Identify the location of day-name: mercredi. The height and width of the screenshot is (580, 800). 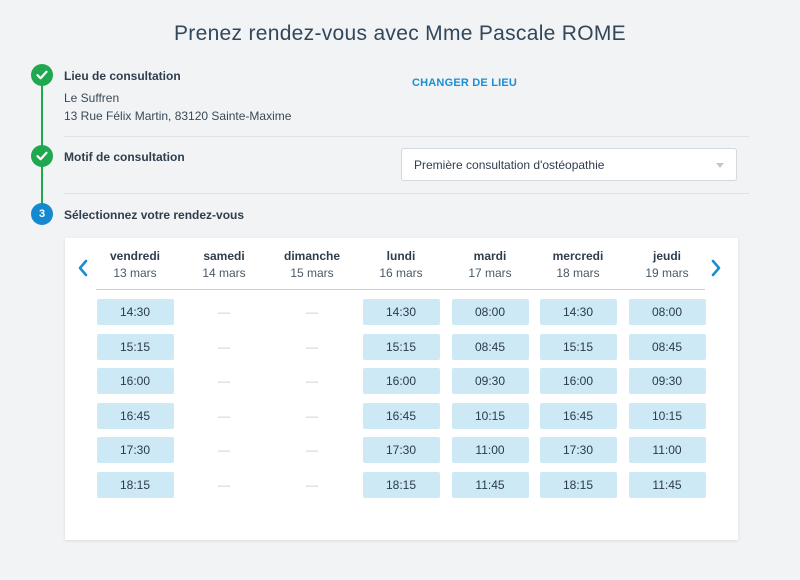
(578, 256).